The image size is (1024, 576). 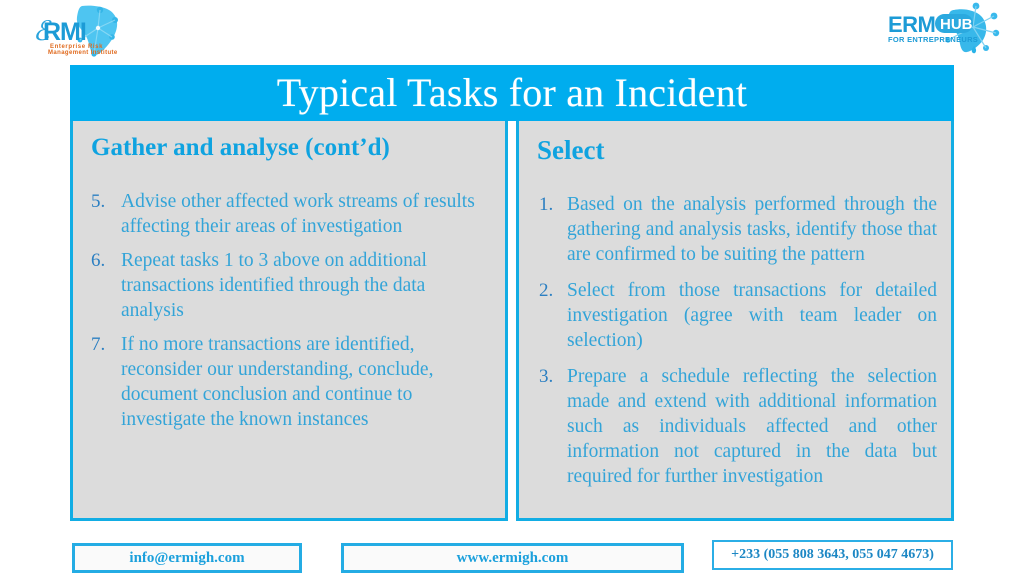 I want to click on erm-hub-tagline: FOR ENTREPRENEURS, so click(x=933, y=39).